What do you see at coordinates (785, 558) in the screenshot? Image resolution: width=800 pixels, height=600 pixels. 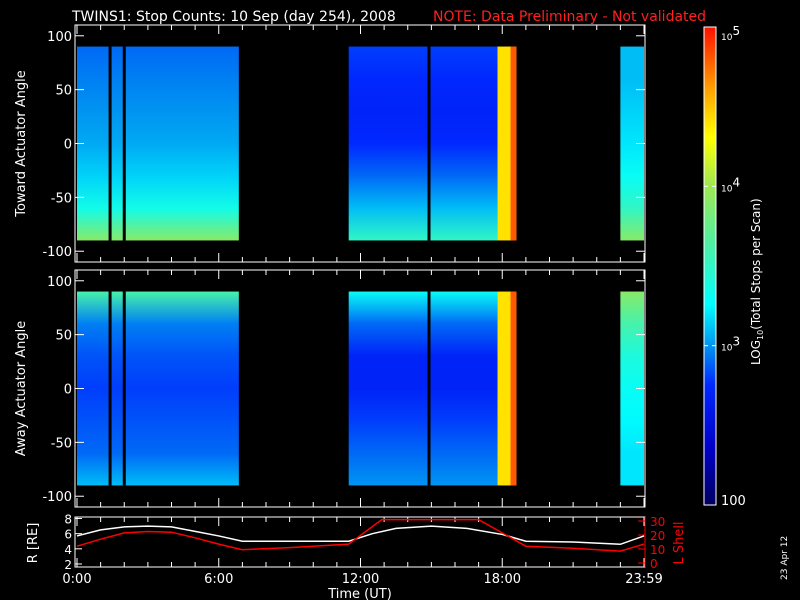 I see `date-stamp: 23 Apr 12` at bounding box center [785, 558].